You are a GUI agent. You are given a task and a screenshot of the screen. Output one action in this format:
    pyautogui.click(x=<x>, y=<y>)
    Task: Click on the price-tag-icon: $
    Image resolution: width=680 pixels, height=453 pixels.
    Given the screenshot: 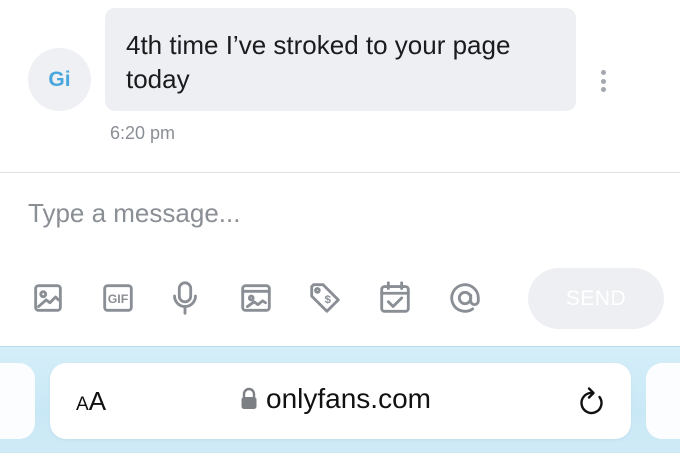 What is the action you would take?
    pyautogui.click(x=325, y=298)
    